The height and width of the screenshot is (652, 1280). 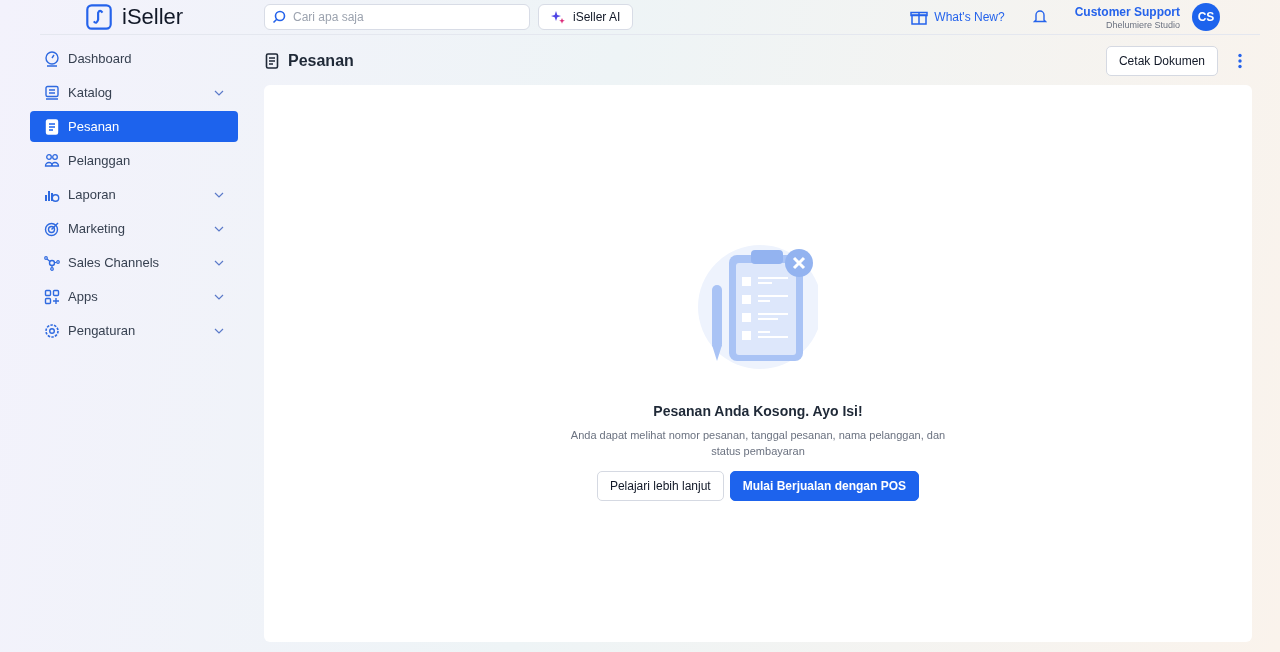 What do you see at coordinates (758, 443) in the screenshot?
I see `empty-description: Anda dapat melihat nomor pesanan, tanggal pesanan, nama pelanggan, dan status pembayaran` at bounding box center [758, 443].